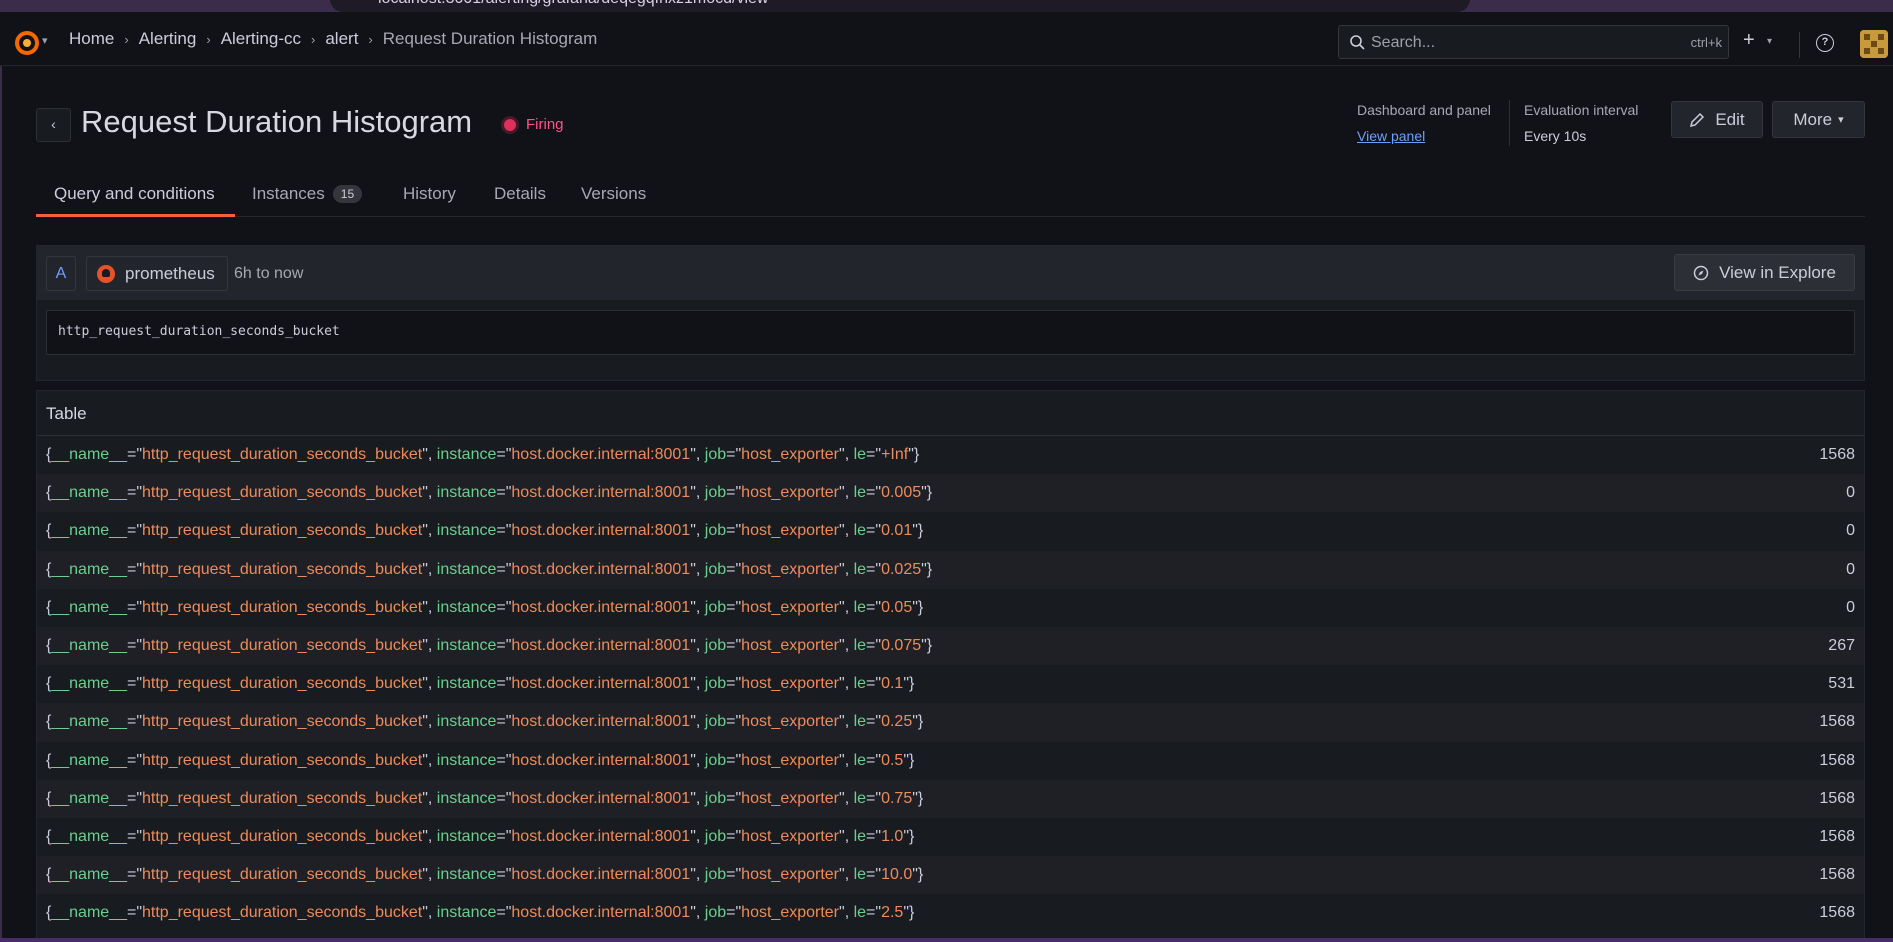  I want to click on dashboard-label: Dashboard and panel, so click(1424, 110).